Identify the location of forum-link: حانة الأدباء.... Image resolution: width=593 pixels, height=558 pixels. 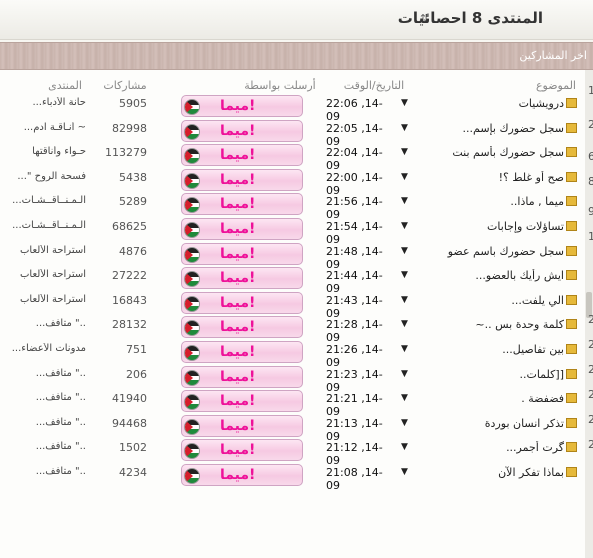
(43, 102).